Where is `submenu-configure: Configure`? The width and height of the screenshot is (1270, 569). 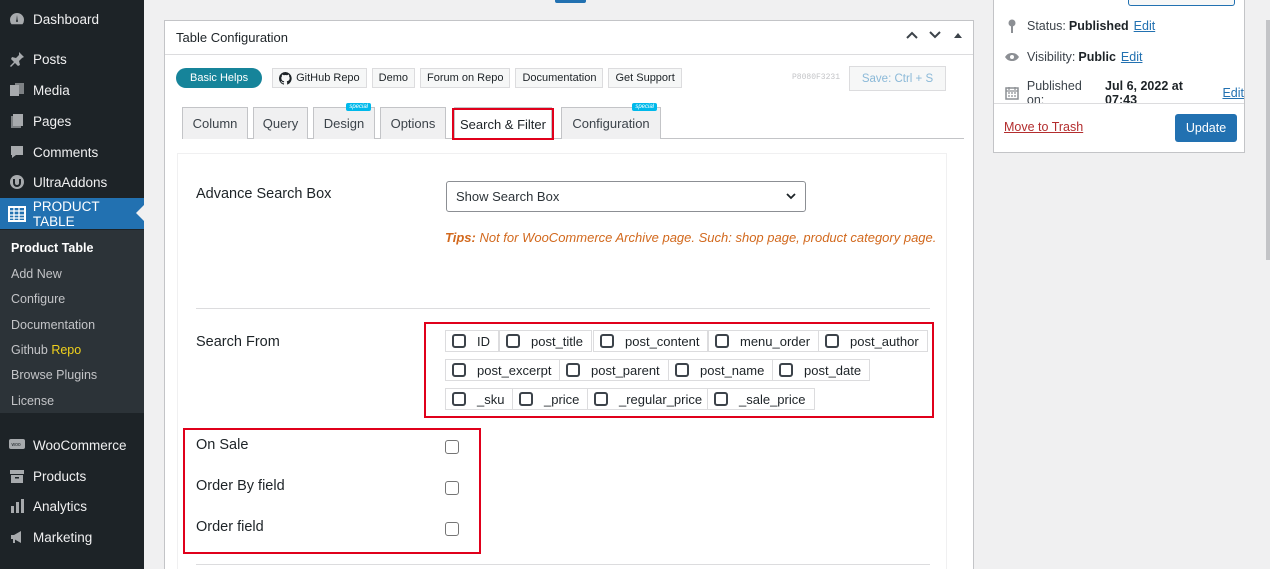 submenu-configure: Configure is located at coordinates (38, 299).